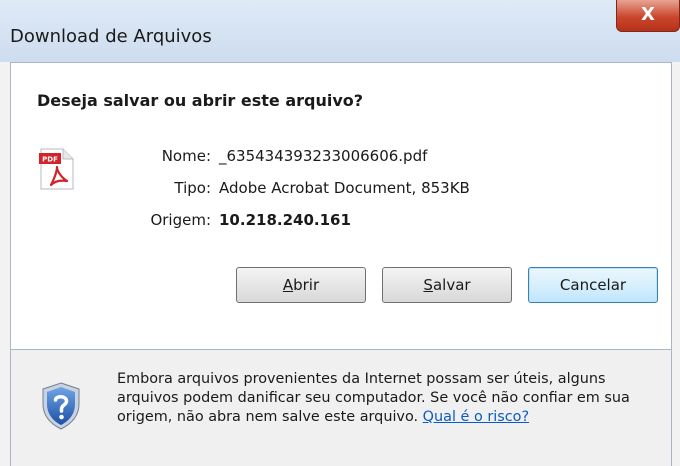 The width and height of the screenshot is (680, 466). I want to click on shield-question-icon, so click(61, 406).